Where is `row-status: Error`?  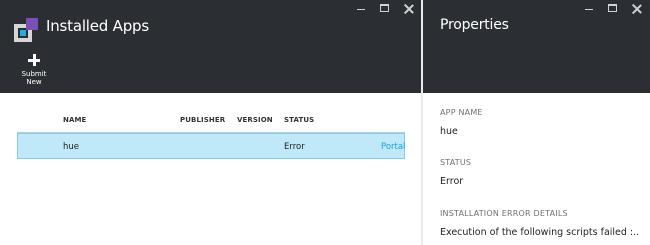 row-status: Error is located at coordinates (294, 147).